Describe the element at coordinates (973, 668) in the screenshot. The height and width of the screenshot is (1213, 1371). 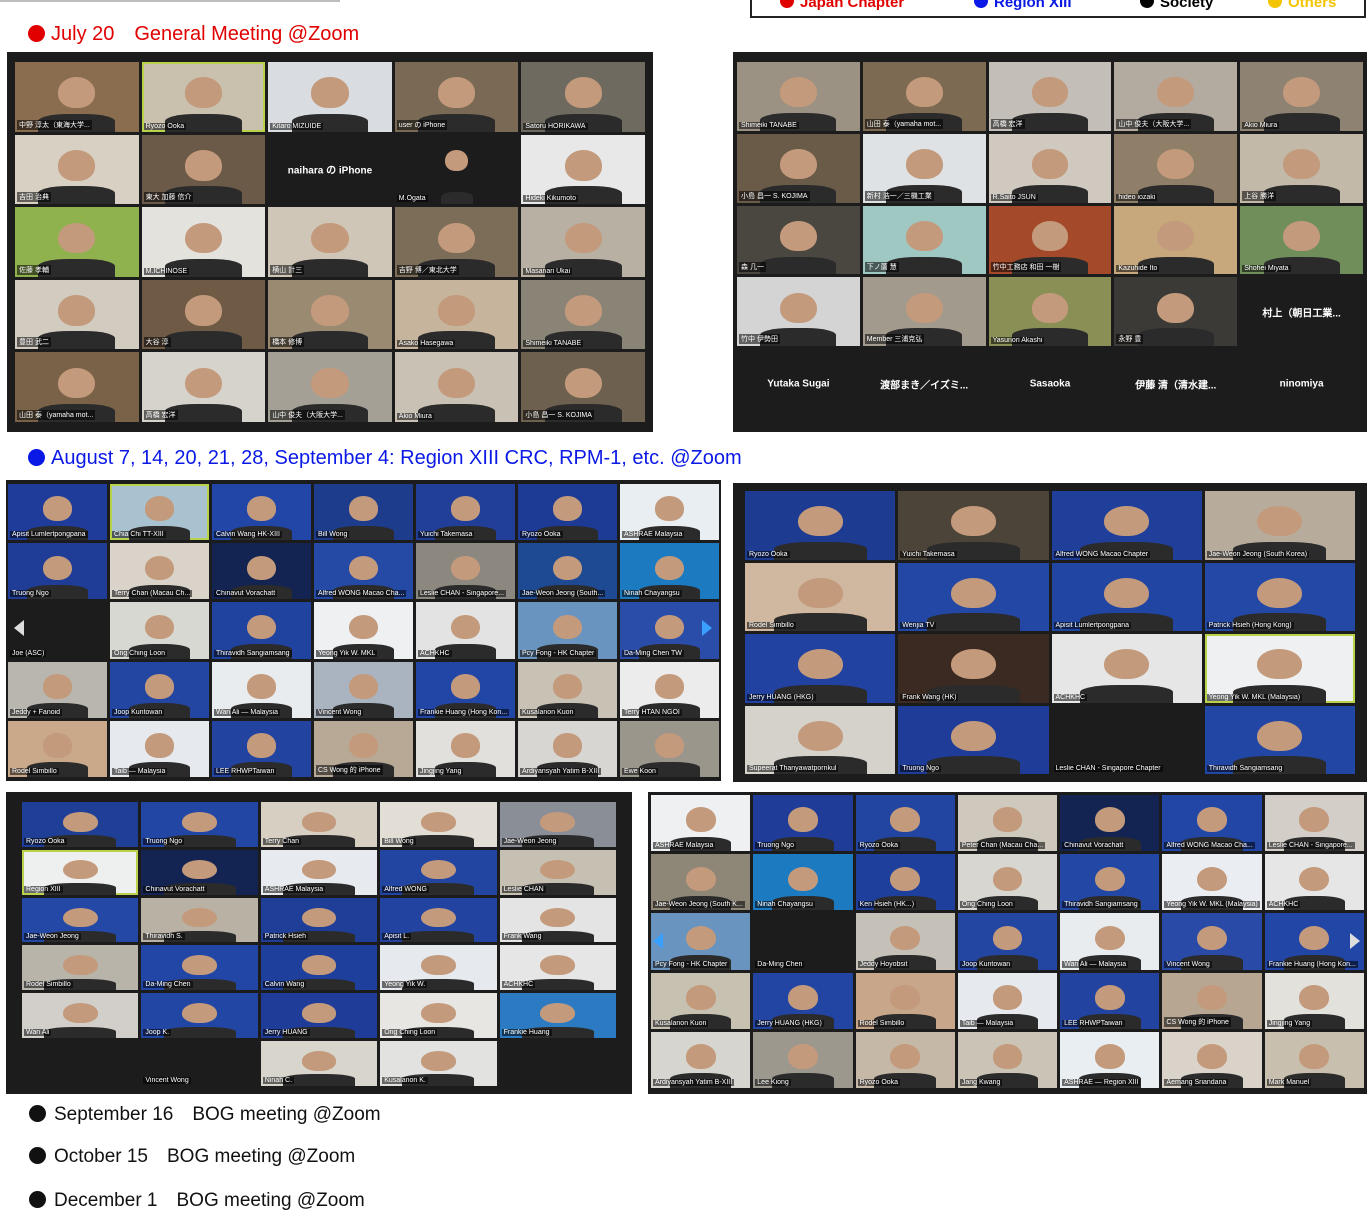
I see `participant-tile: Frank Wang (HK)` at that location.